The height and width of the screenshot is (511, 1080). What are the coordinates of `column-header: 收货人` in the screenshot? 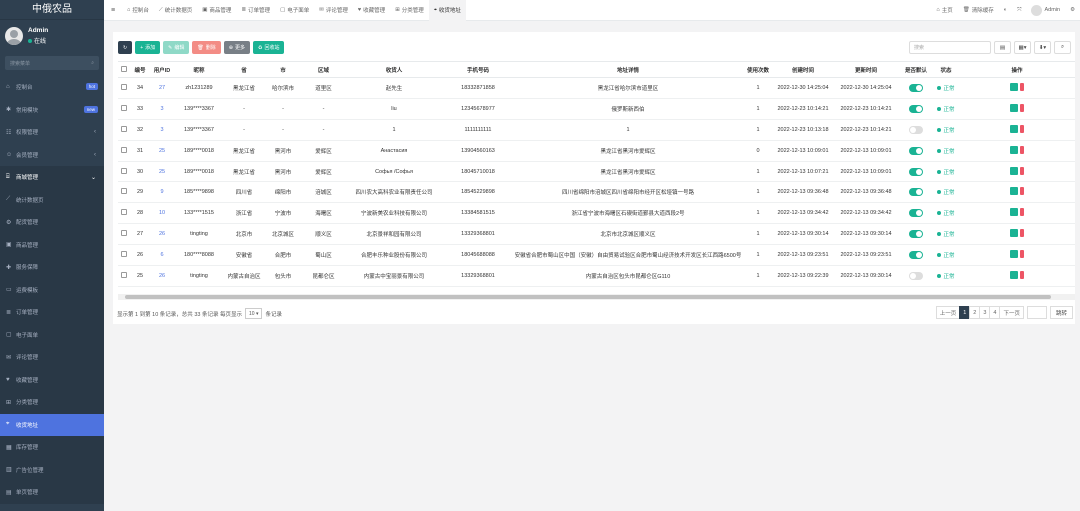 It's located at (394, 69).